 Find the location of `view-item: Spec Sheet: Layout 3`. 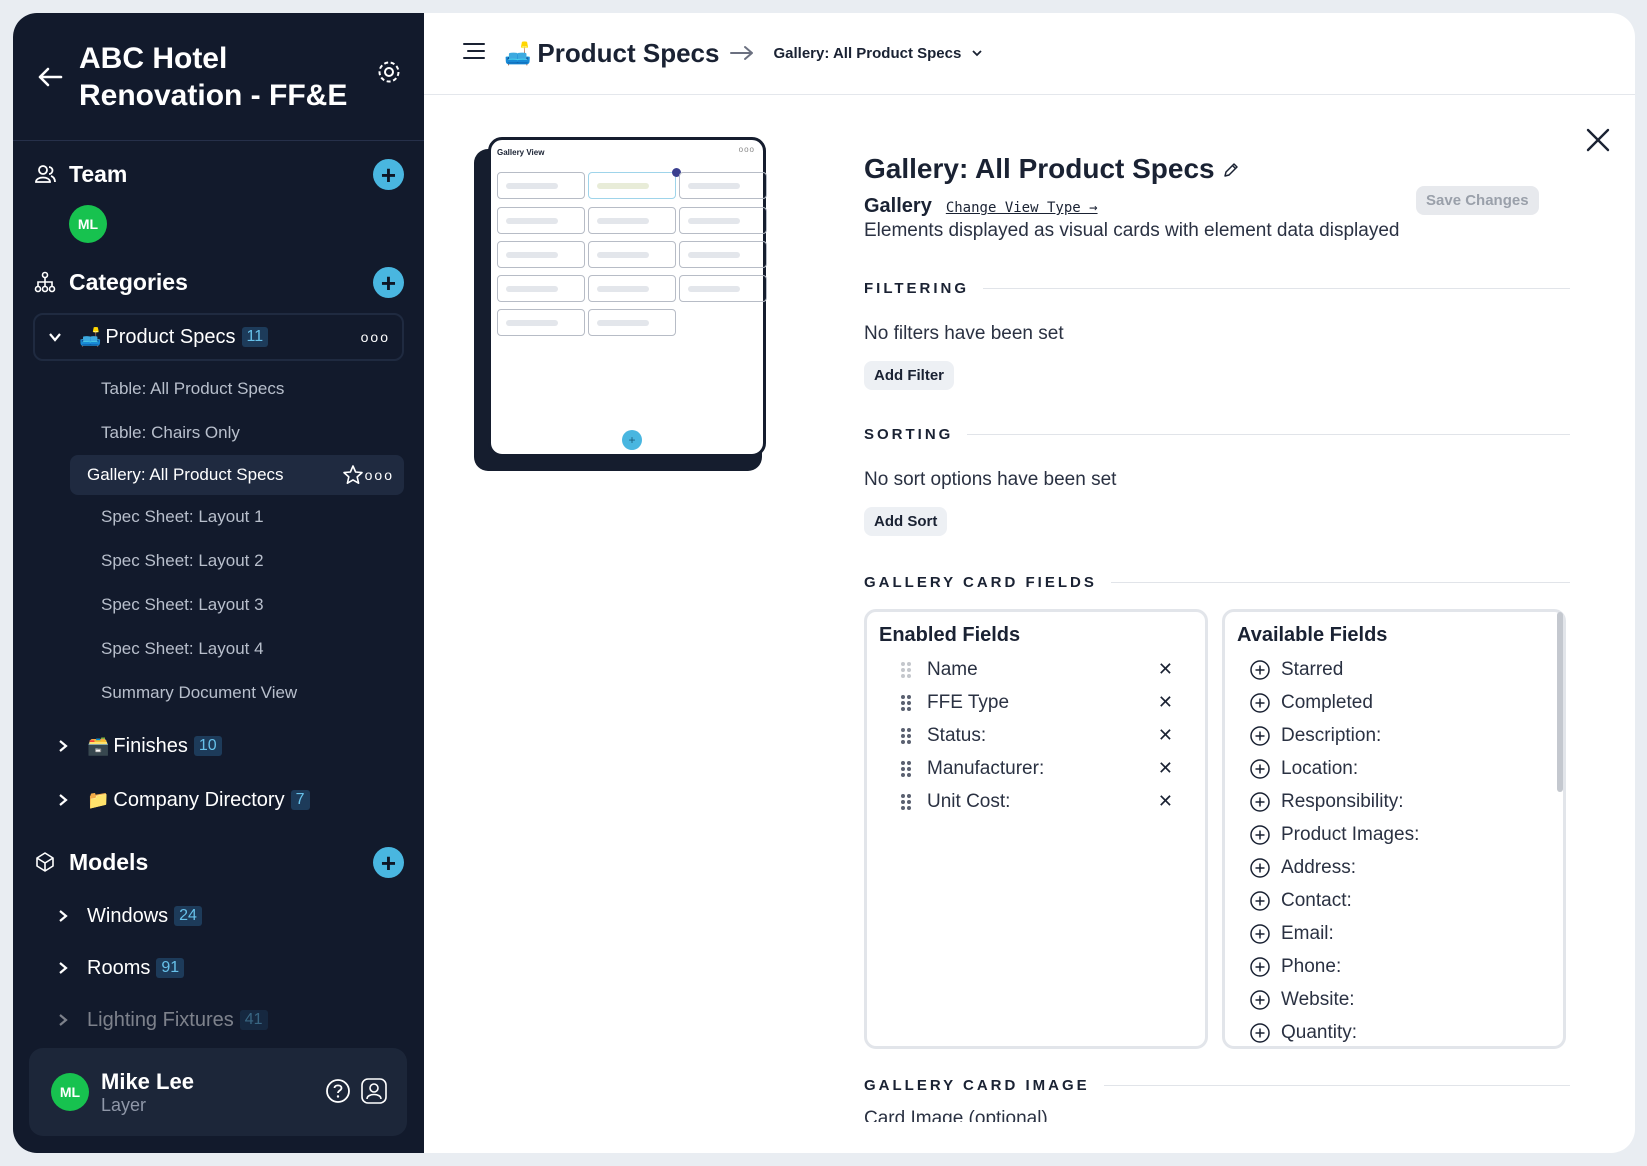

view-item: Spec Sheet: Layout 3 is located at coordinates (218, 605).